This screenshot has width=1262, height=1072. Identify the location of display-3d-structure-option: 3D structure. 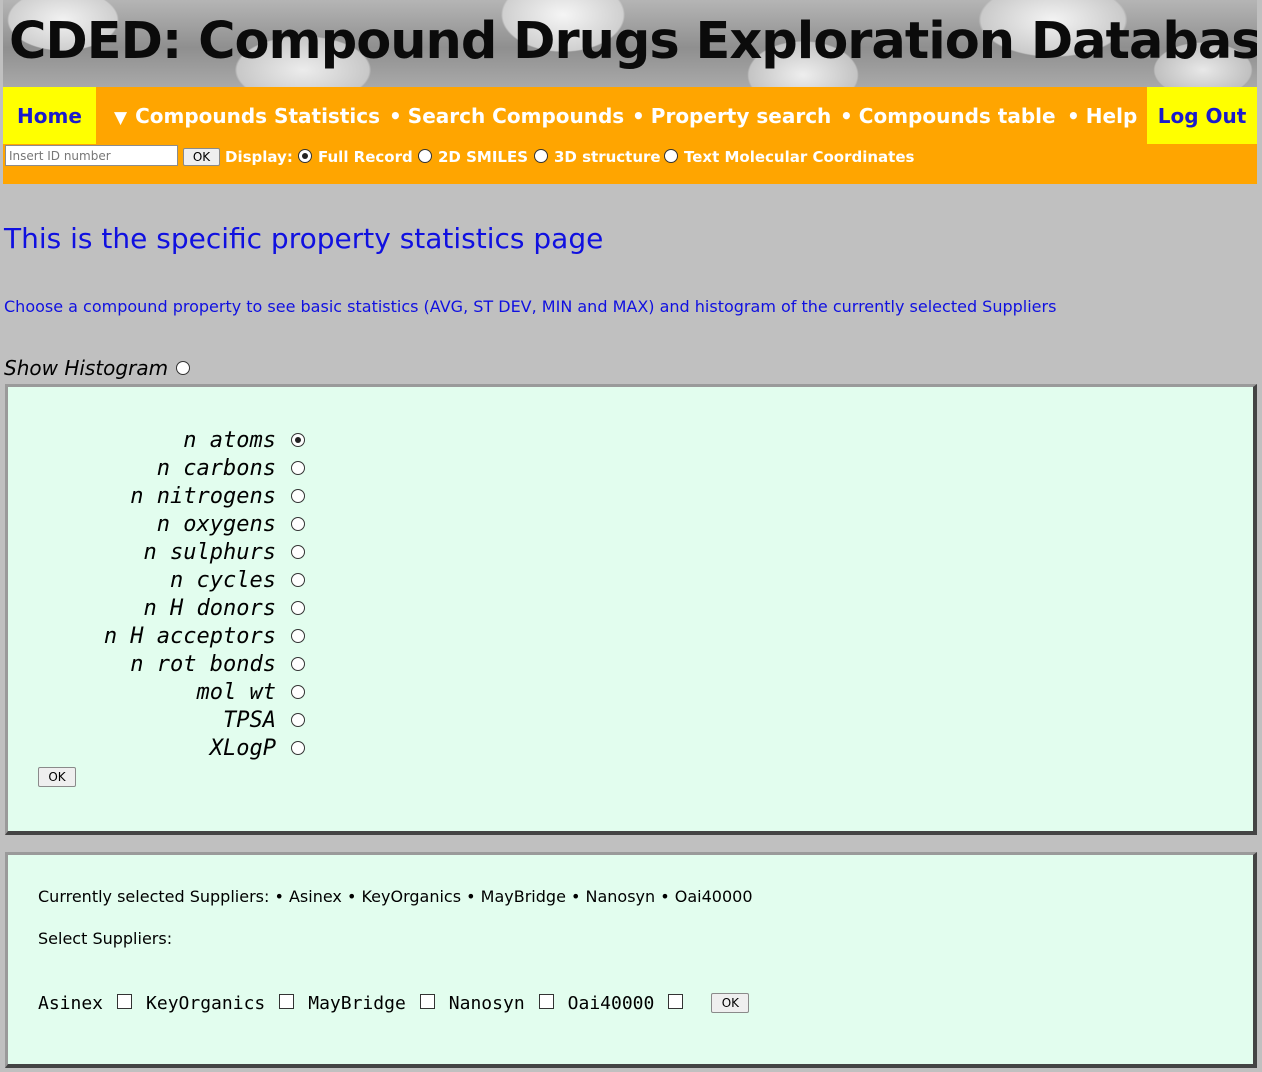
(597, 157).